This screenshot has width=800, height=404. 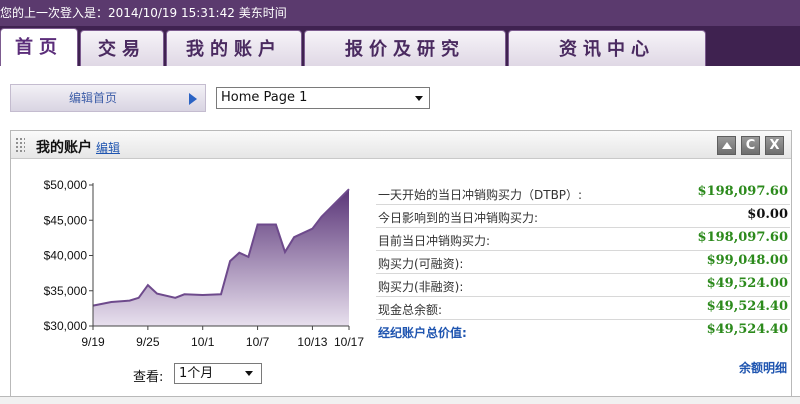 What do you see at coordinates (66, 185) in the screenshot?
I see `chart-y-tick-label: $50,000` at bounding box center [66, 185].